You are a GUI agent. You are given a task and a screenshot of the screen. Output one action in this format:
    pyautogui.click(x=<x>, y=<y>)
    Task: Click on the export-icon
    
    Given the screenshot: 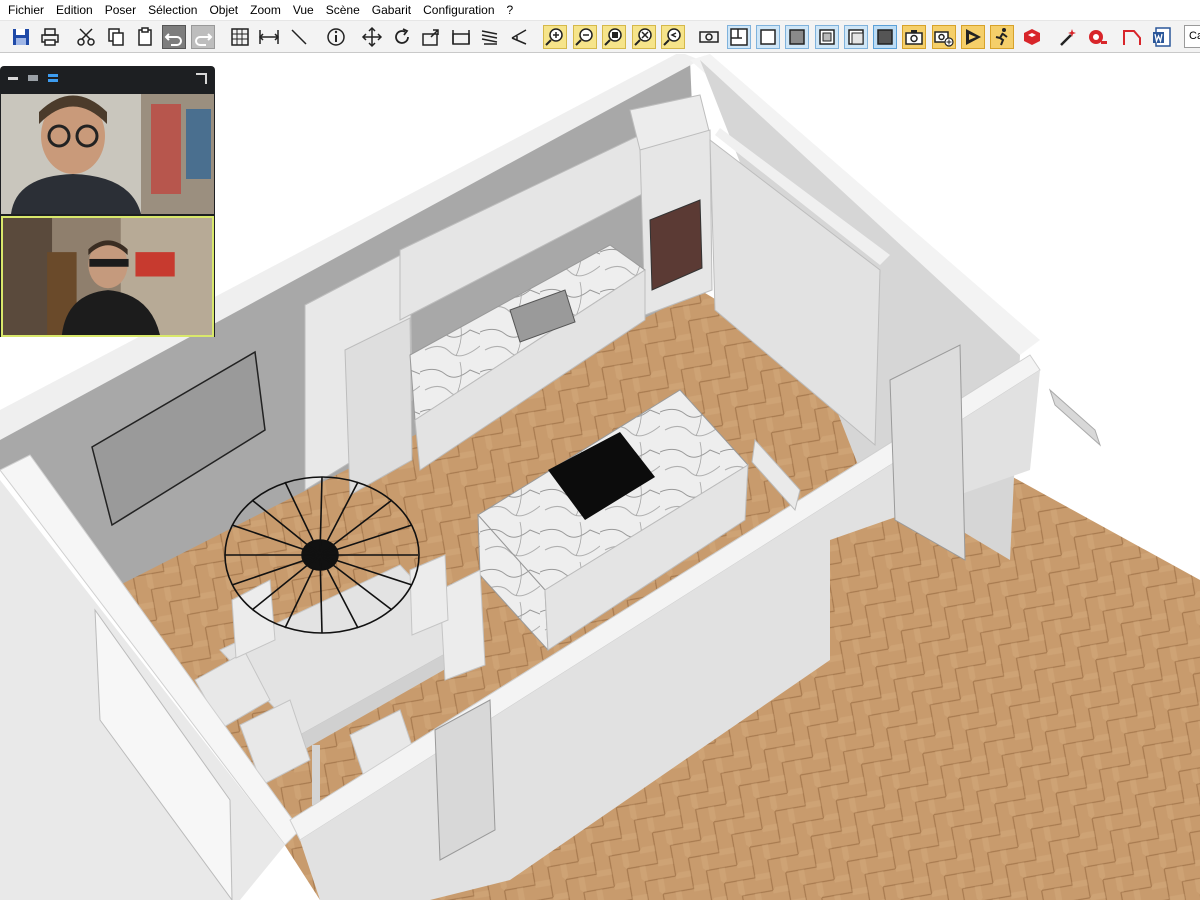 What is the action you would take?
    pyautogui.click(x=431, y=37)
    